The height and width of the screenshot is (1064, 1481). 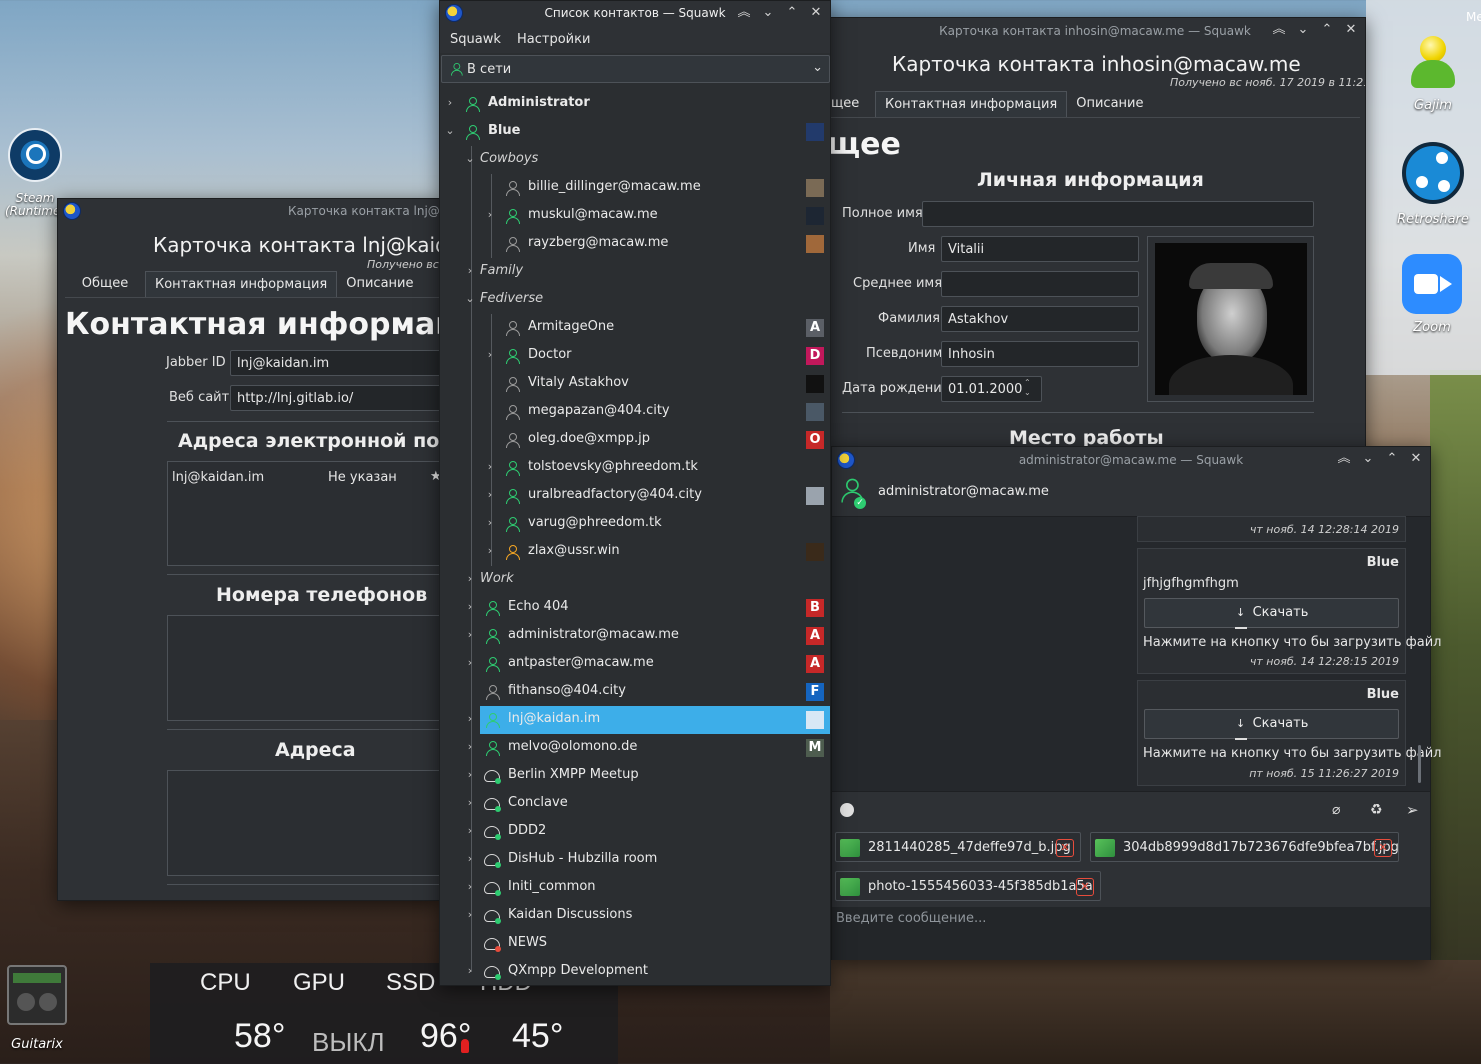 What do you see at coordinates (1040, 354) in the screenshot?
I see `nickname-field` at bounding box center [1040, 354].